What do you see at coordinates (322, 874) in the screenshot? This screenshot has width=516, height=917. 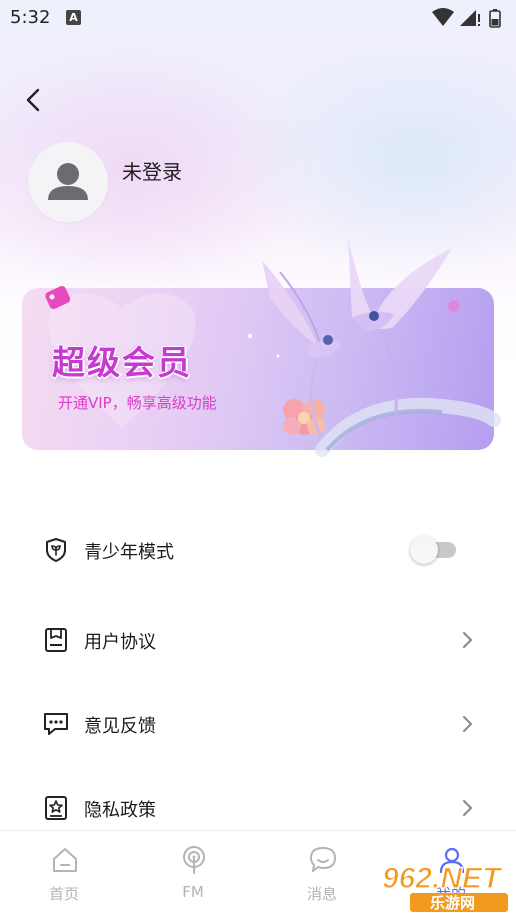 I see `nav-messages: 消息` at bounding box center [322, 874].